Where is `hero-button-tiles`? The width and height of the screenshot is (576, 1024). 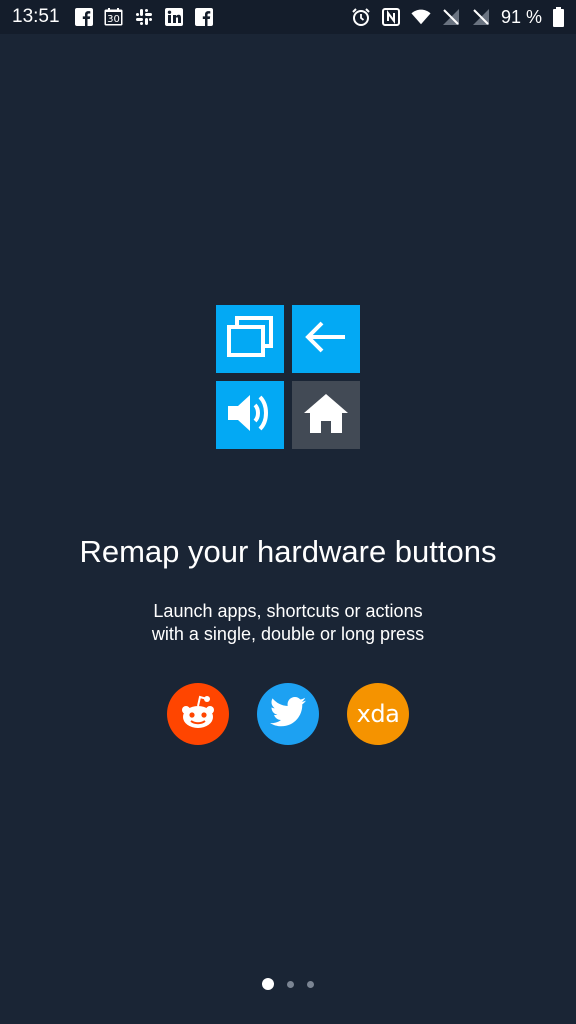 hero-button-tiles is located at coordinates (288, 377).